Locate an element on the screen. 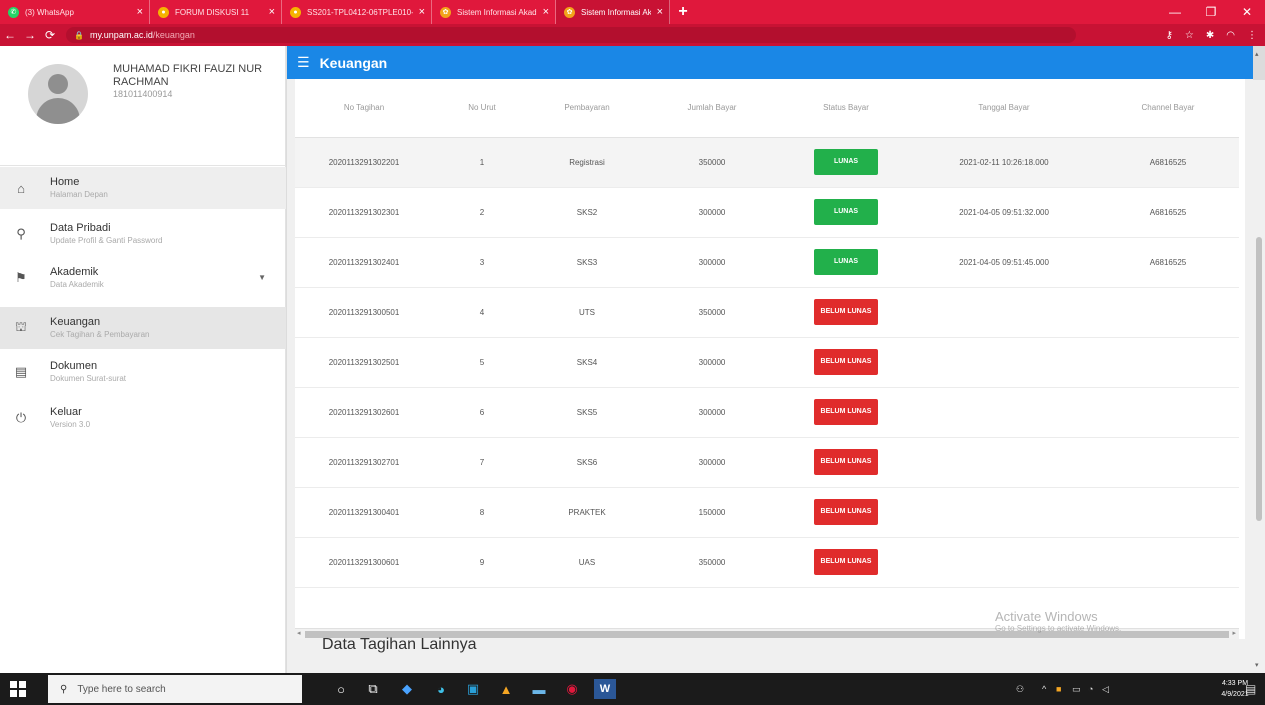 The width and height of the screenshot is (1265, 705). notification-icon: ▤ is located at coordinates (1250, 689).